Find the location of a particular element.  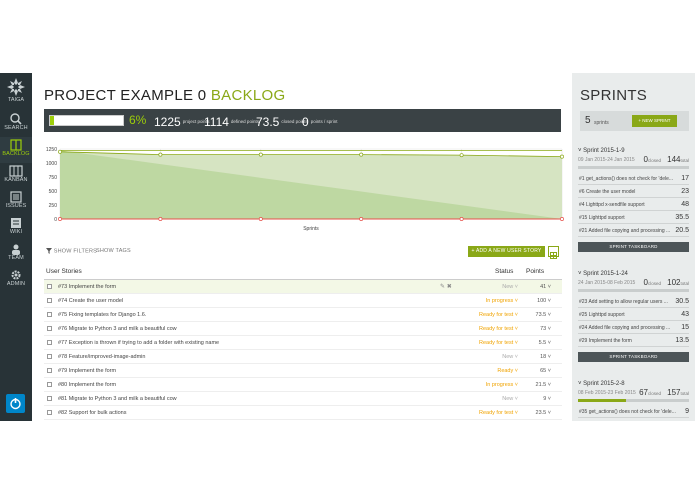

sprint-story-item: #6 Create the user model 23 is located at coordinates (633, 191).